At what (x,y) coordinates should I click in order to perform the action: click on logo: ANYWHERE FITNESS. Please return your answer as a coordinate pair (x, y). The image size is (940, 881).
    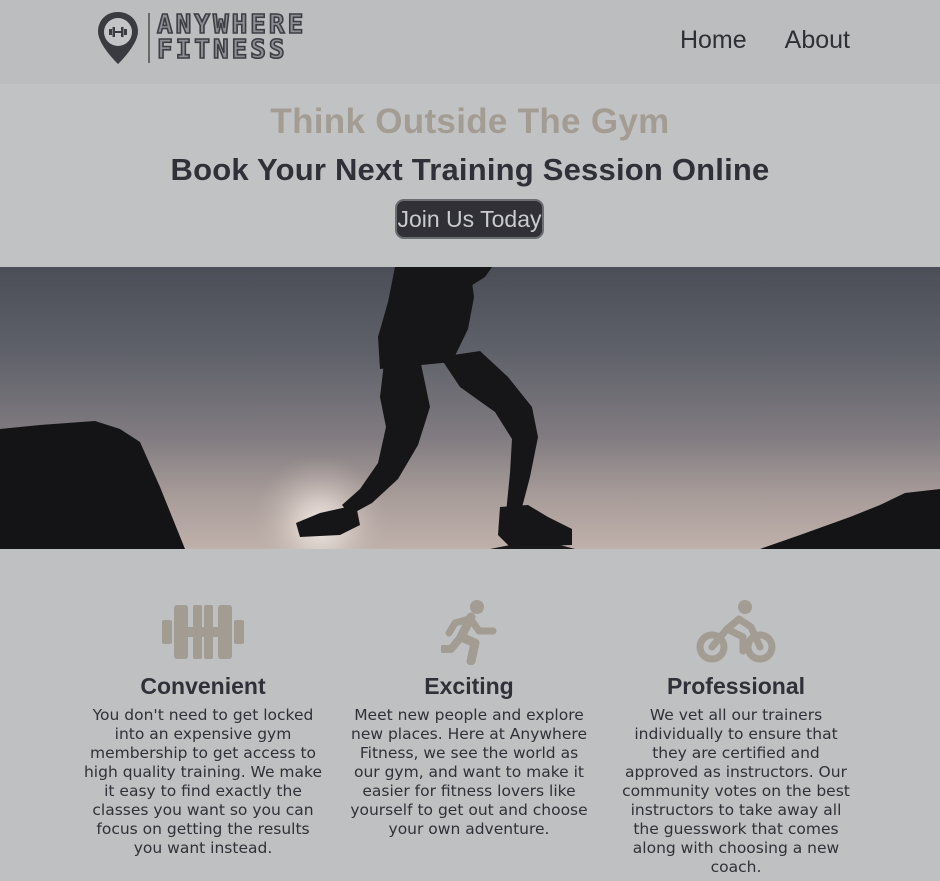
    Looking at the image, I should click on (216, 38).